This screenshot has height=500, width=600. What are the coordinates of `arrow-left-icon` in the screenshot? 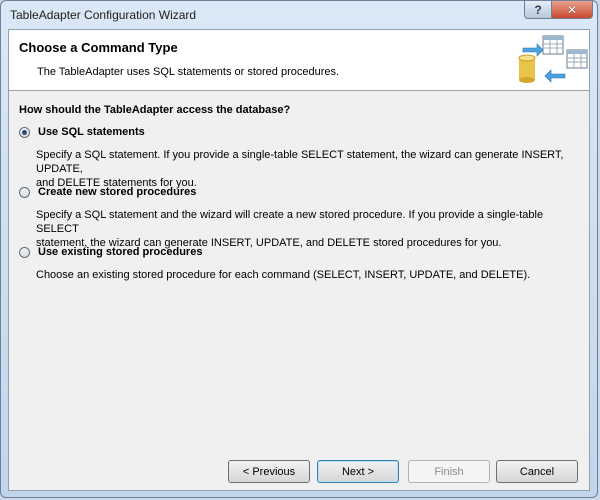 It's located at (555, 76).